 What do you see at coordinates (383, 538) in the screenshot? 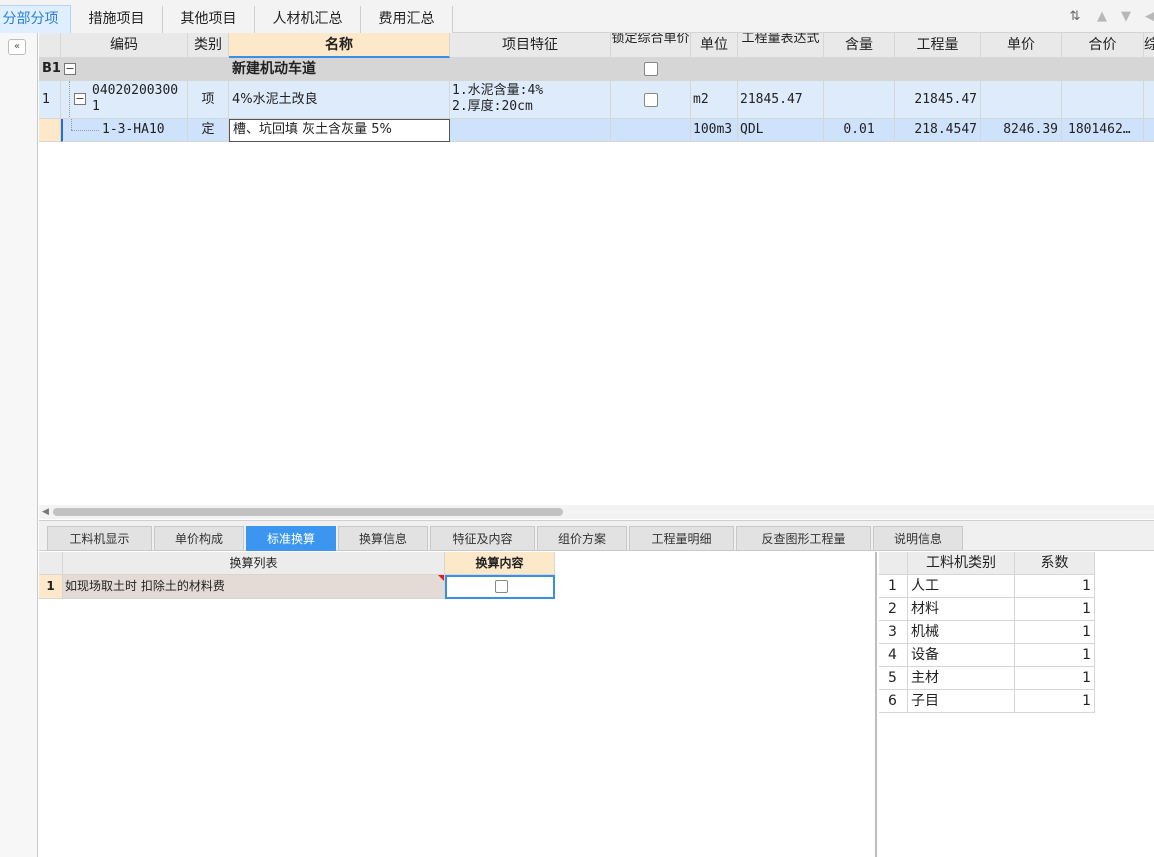
I see `tab-conversion-info: 换算信息` at bounding box center [383, 538].